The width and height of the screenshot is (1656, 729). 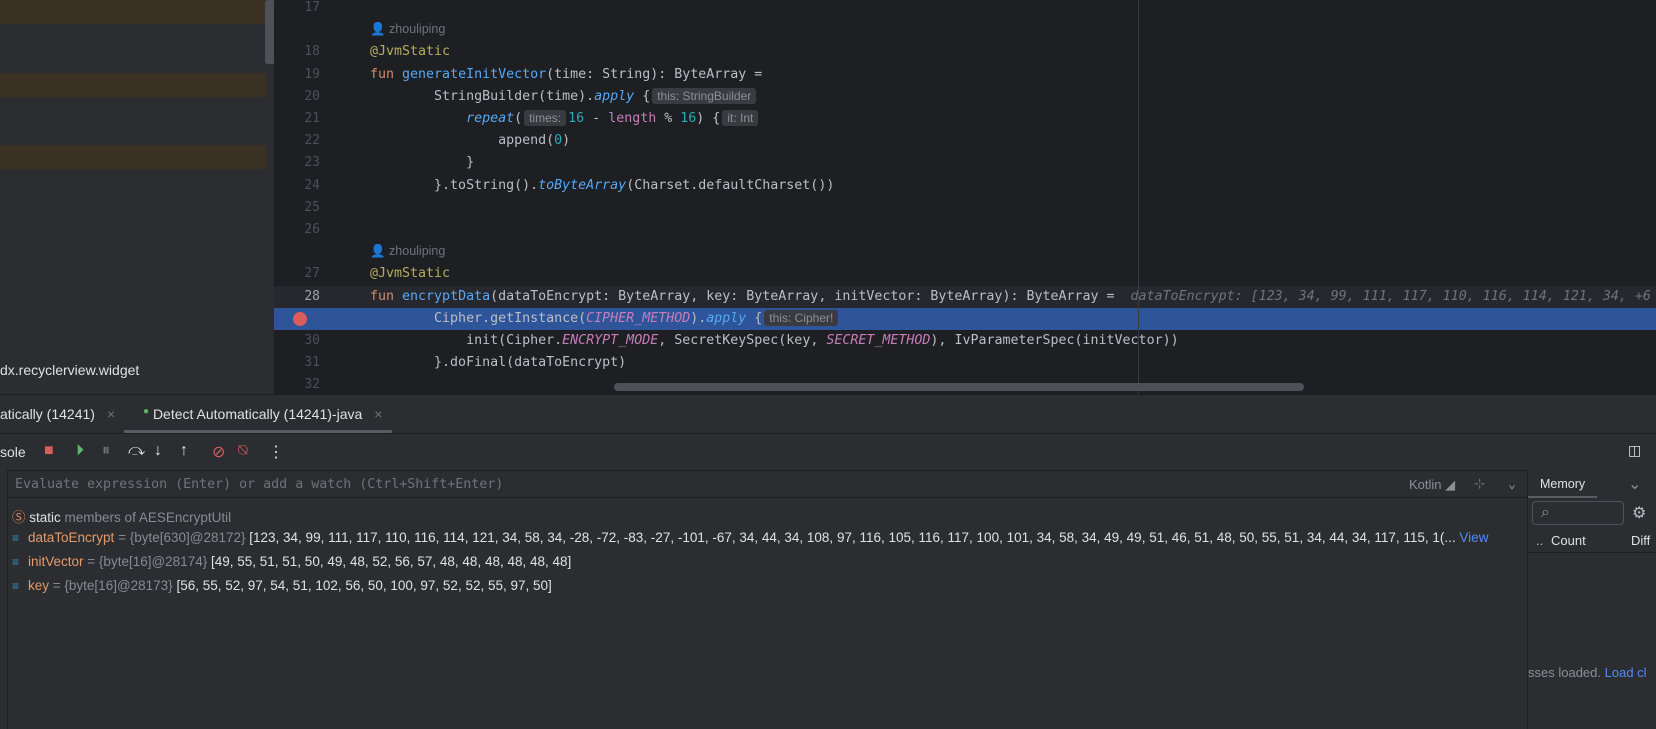 I want to click on language-selector: Kotlin ◢, so click(x=1432, y=484).